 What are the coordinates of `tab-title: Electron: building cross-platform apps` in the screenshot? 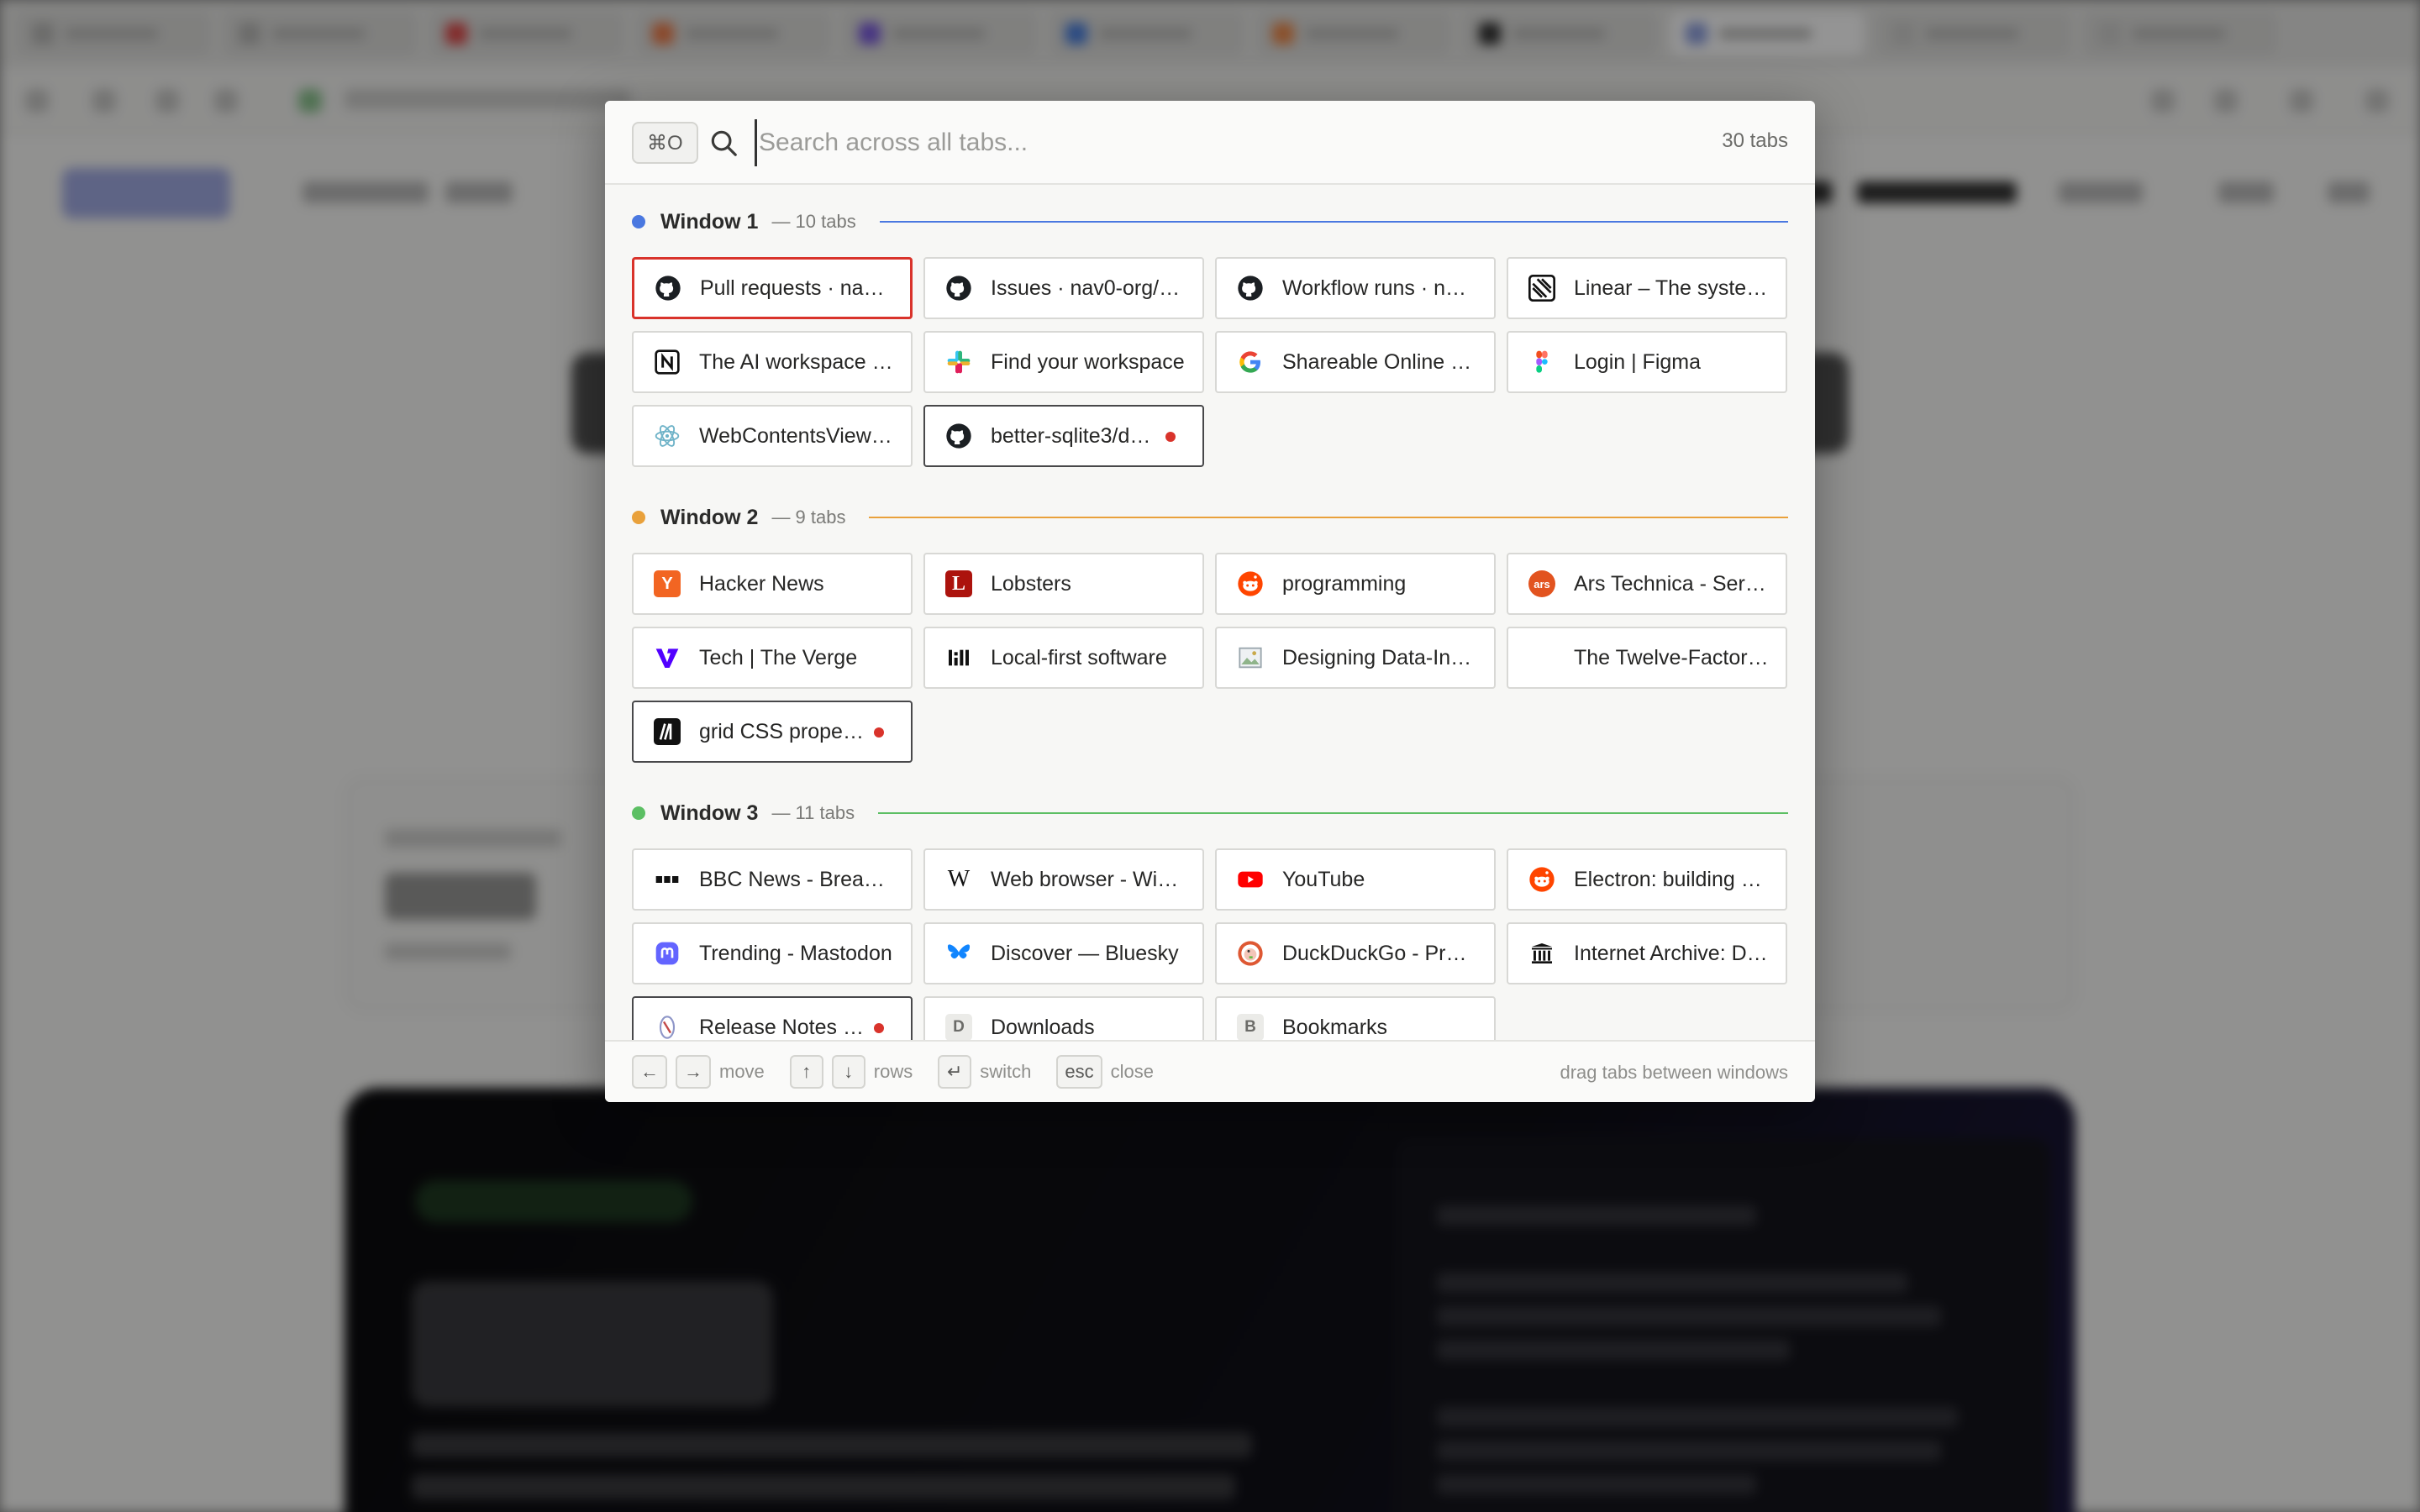 It's located at (1671, 879).